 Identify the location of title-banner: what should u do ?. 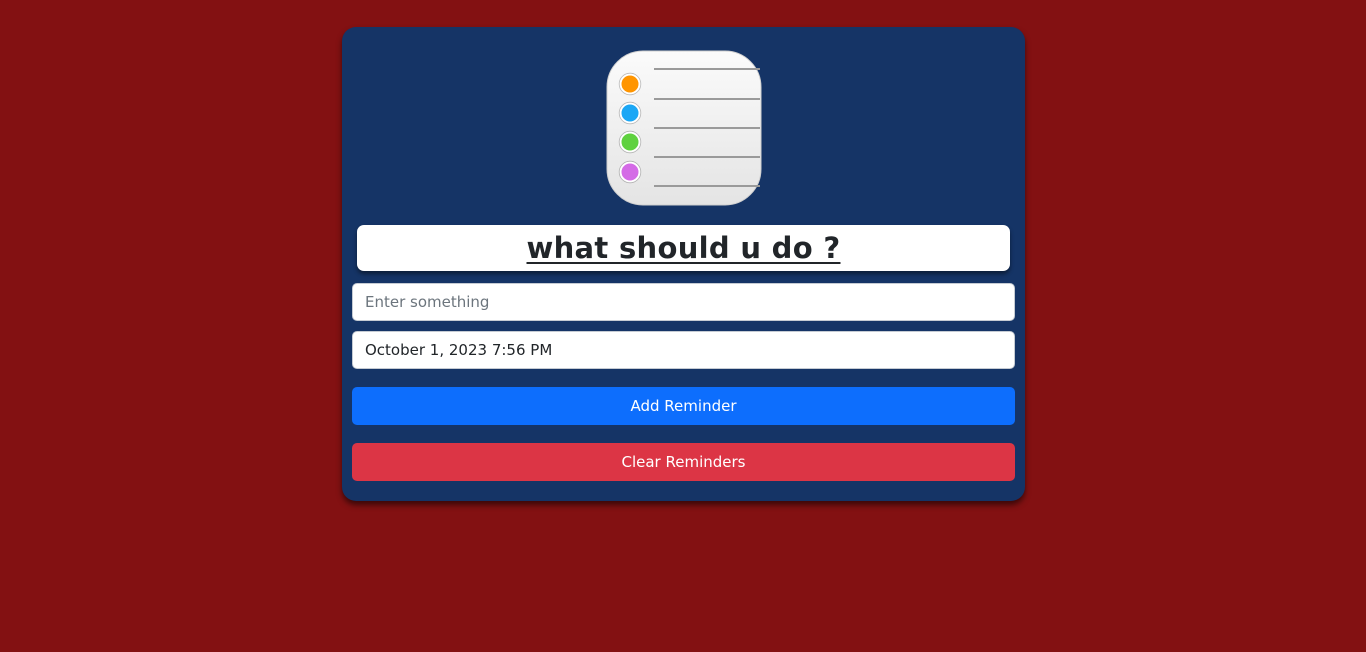
(683, 248).